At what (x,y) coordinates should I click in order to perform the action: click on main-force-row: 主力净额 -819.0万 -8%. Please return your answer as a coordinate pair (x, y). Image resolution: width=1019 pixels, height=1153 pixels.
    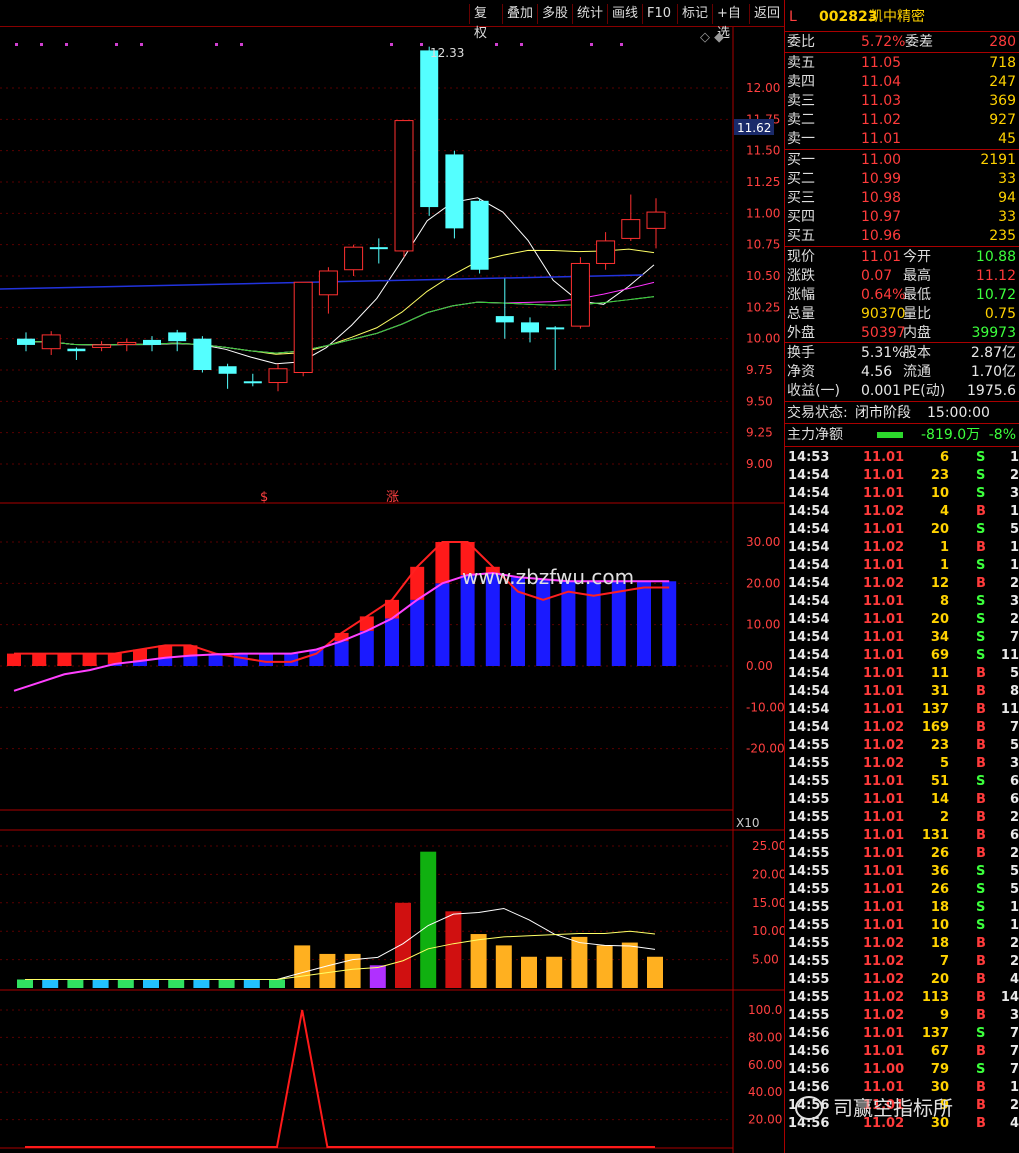
    Looking at the image, I should click on (901, 435).